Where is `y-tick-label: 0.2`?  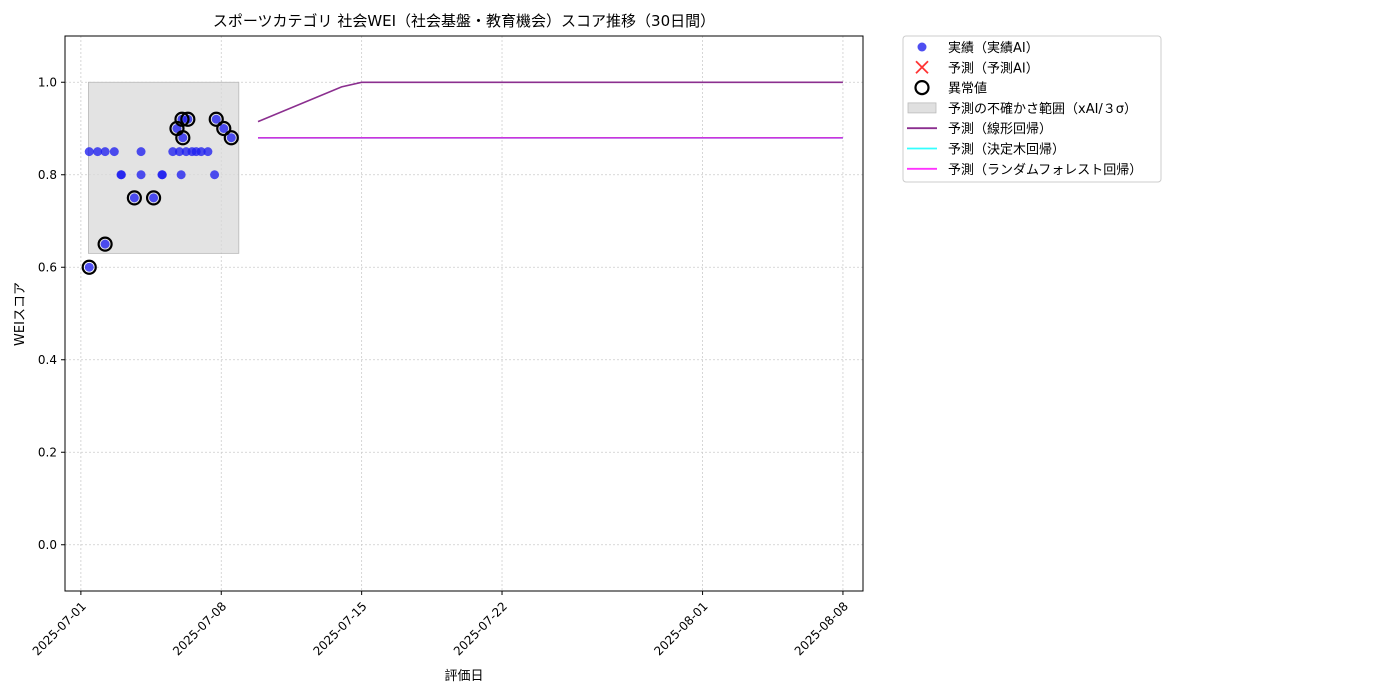
y-tick-label: 0.2 is located at coordinates (47, 452).